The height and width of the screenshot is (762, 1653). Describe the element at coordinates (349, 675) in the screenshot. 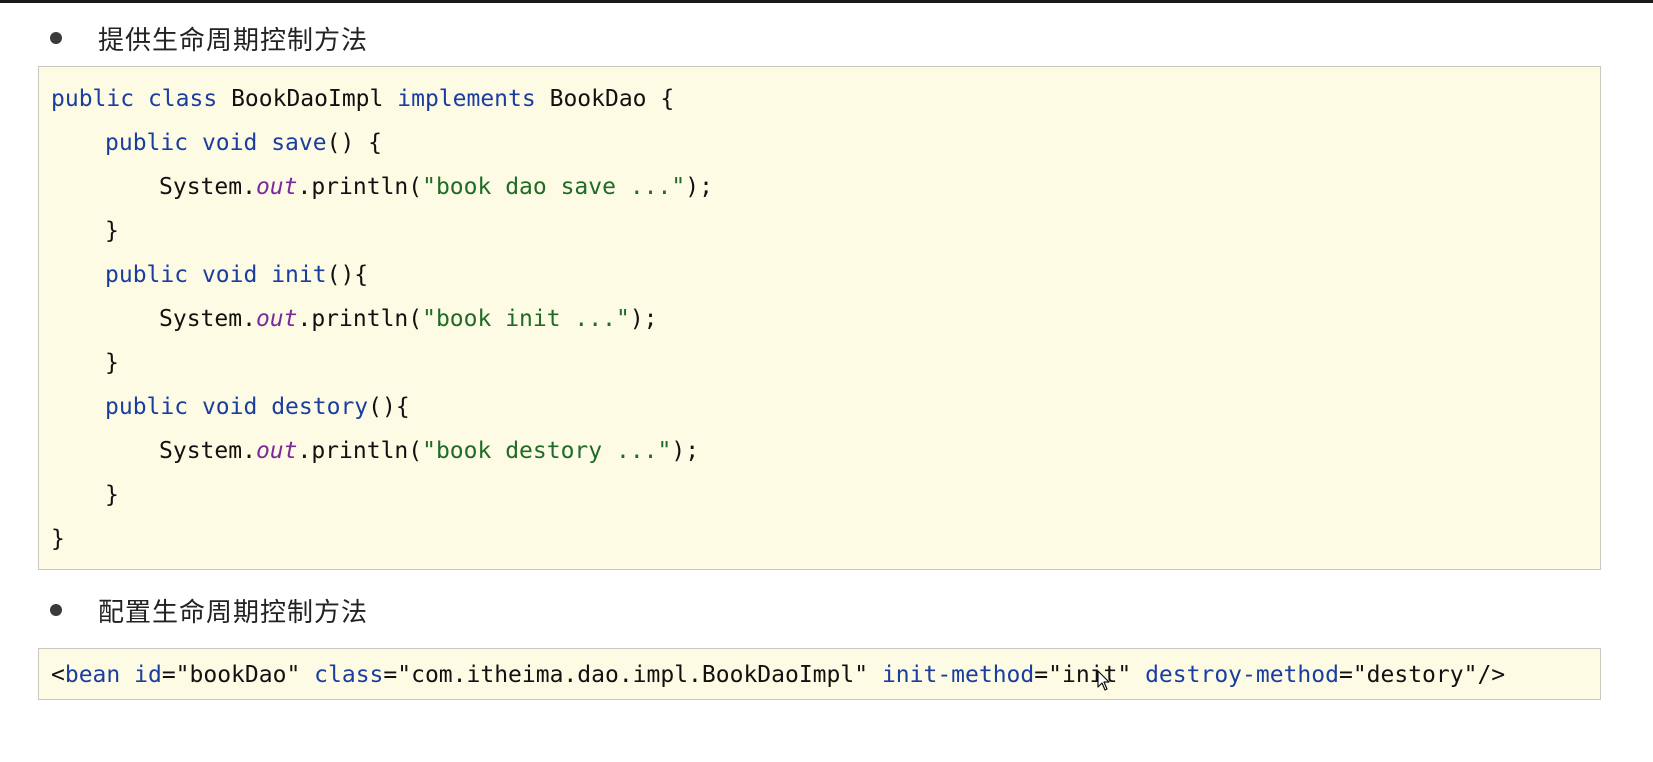

I see `attr-name: class` at that location.